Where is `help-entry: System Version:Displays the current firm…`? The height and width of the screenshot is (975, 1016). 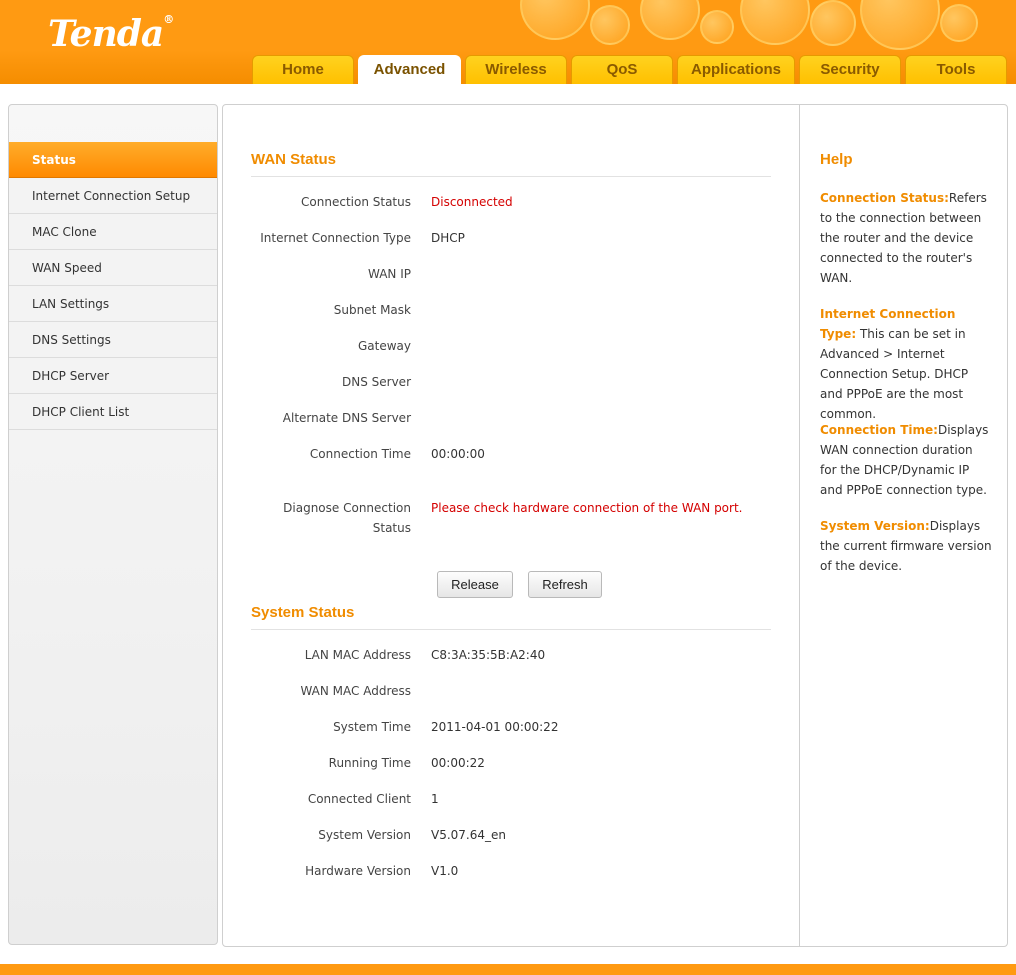 help-entry: System Version:Displays the current firm… is located at coordinates (906, 546).